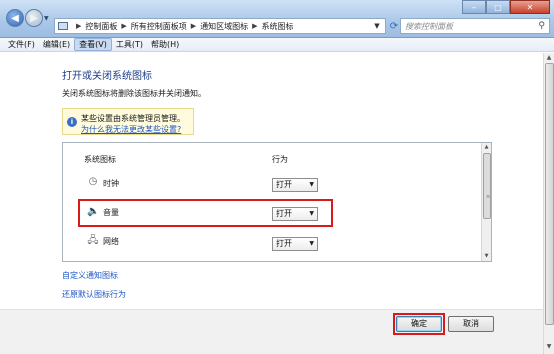 The height and width of the screenshot is (354, 554). What do you see at coordinates (165, 44) in the screenshot?
I see `menu-help: 帮助(H)` at bounding box center [165, 44].